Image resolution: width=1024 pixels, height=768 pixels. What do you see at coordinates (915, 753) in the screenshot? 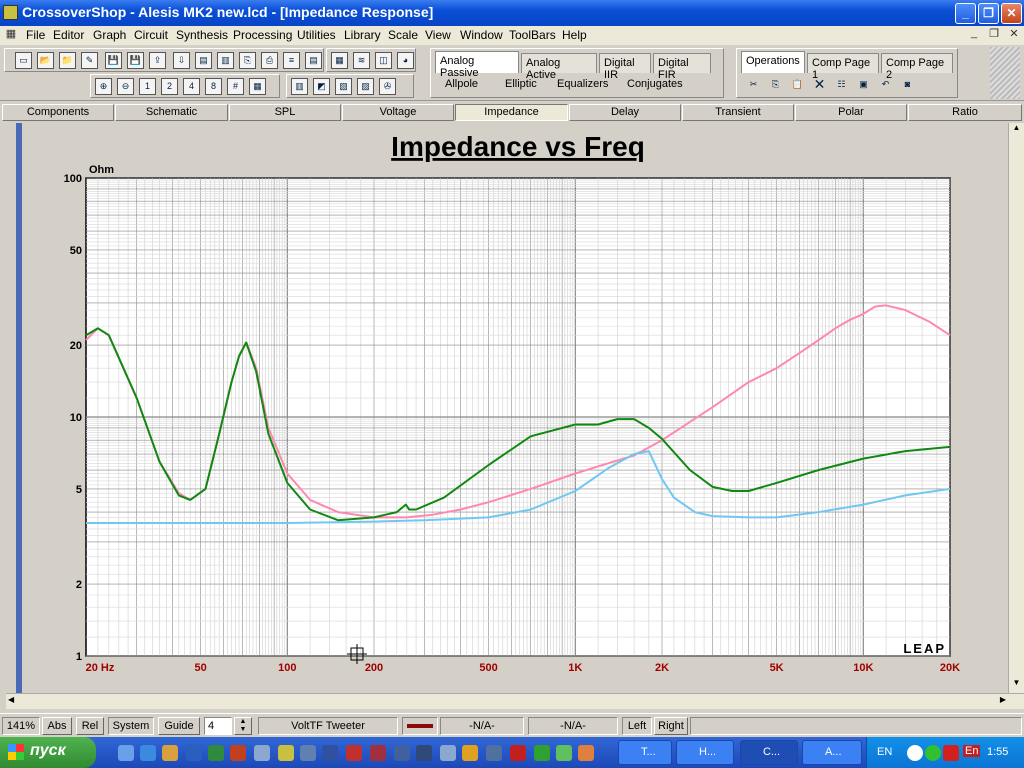
I see `tray-arrow-icon` at bounding box center [915, 753].